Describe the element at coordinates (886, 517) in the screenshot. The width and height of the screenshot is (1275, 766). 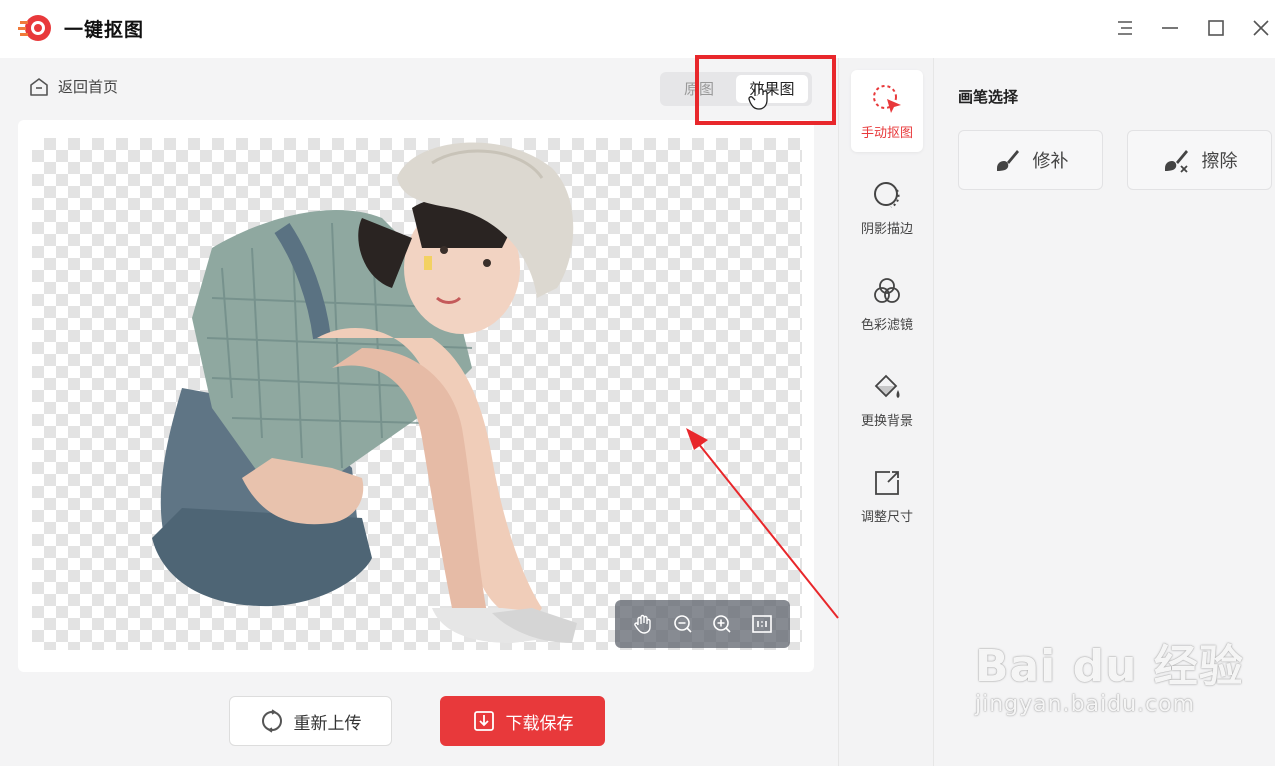
I see `tool-resize-label: 调整尺寸` at that location.